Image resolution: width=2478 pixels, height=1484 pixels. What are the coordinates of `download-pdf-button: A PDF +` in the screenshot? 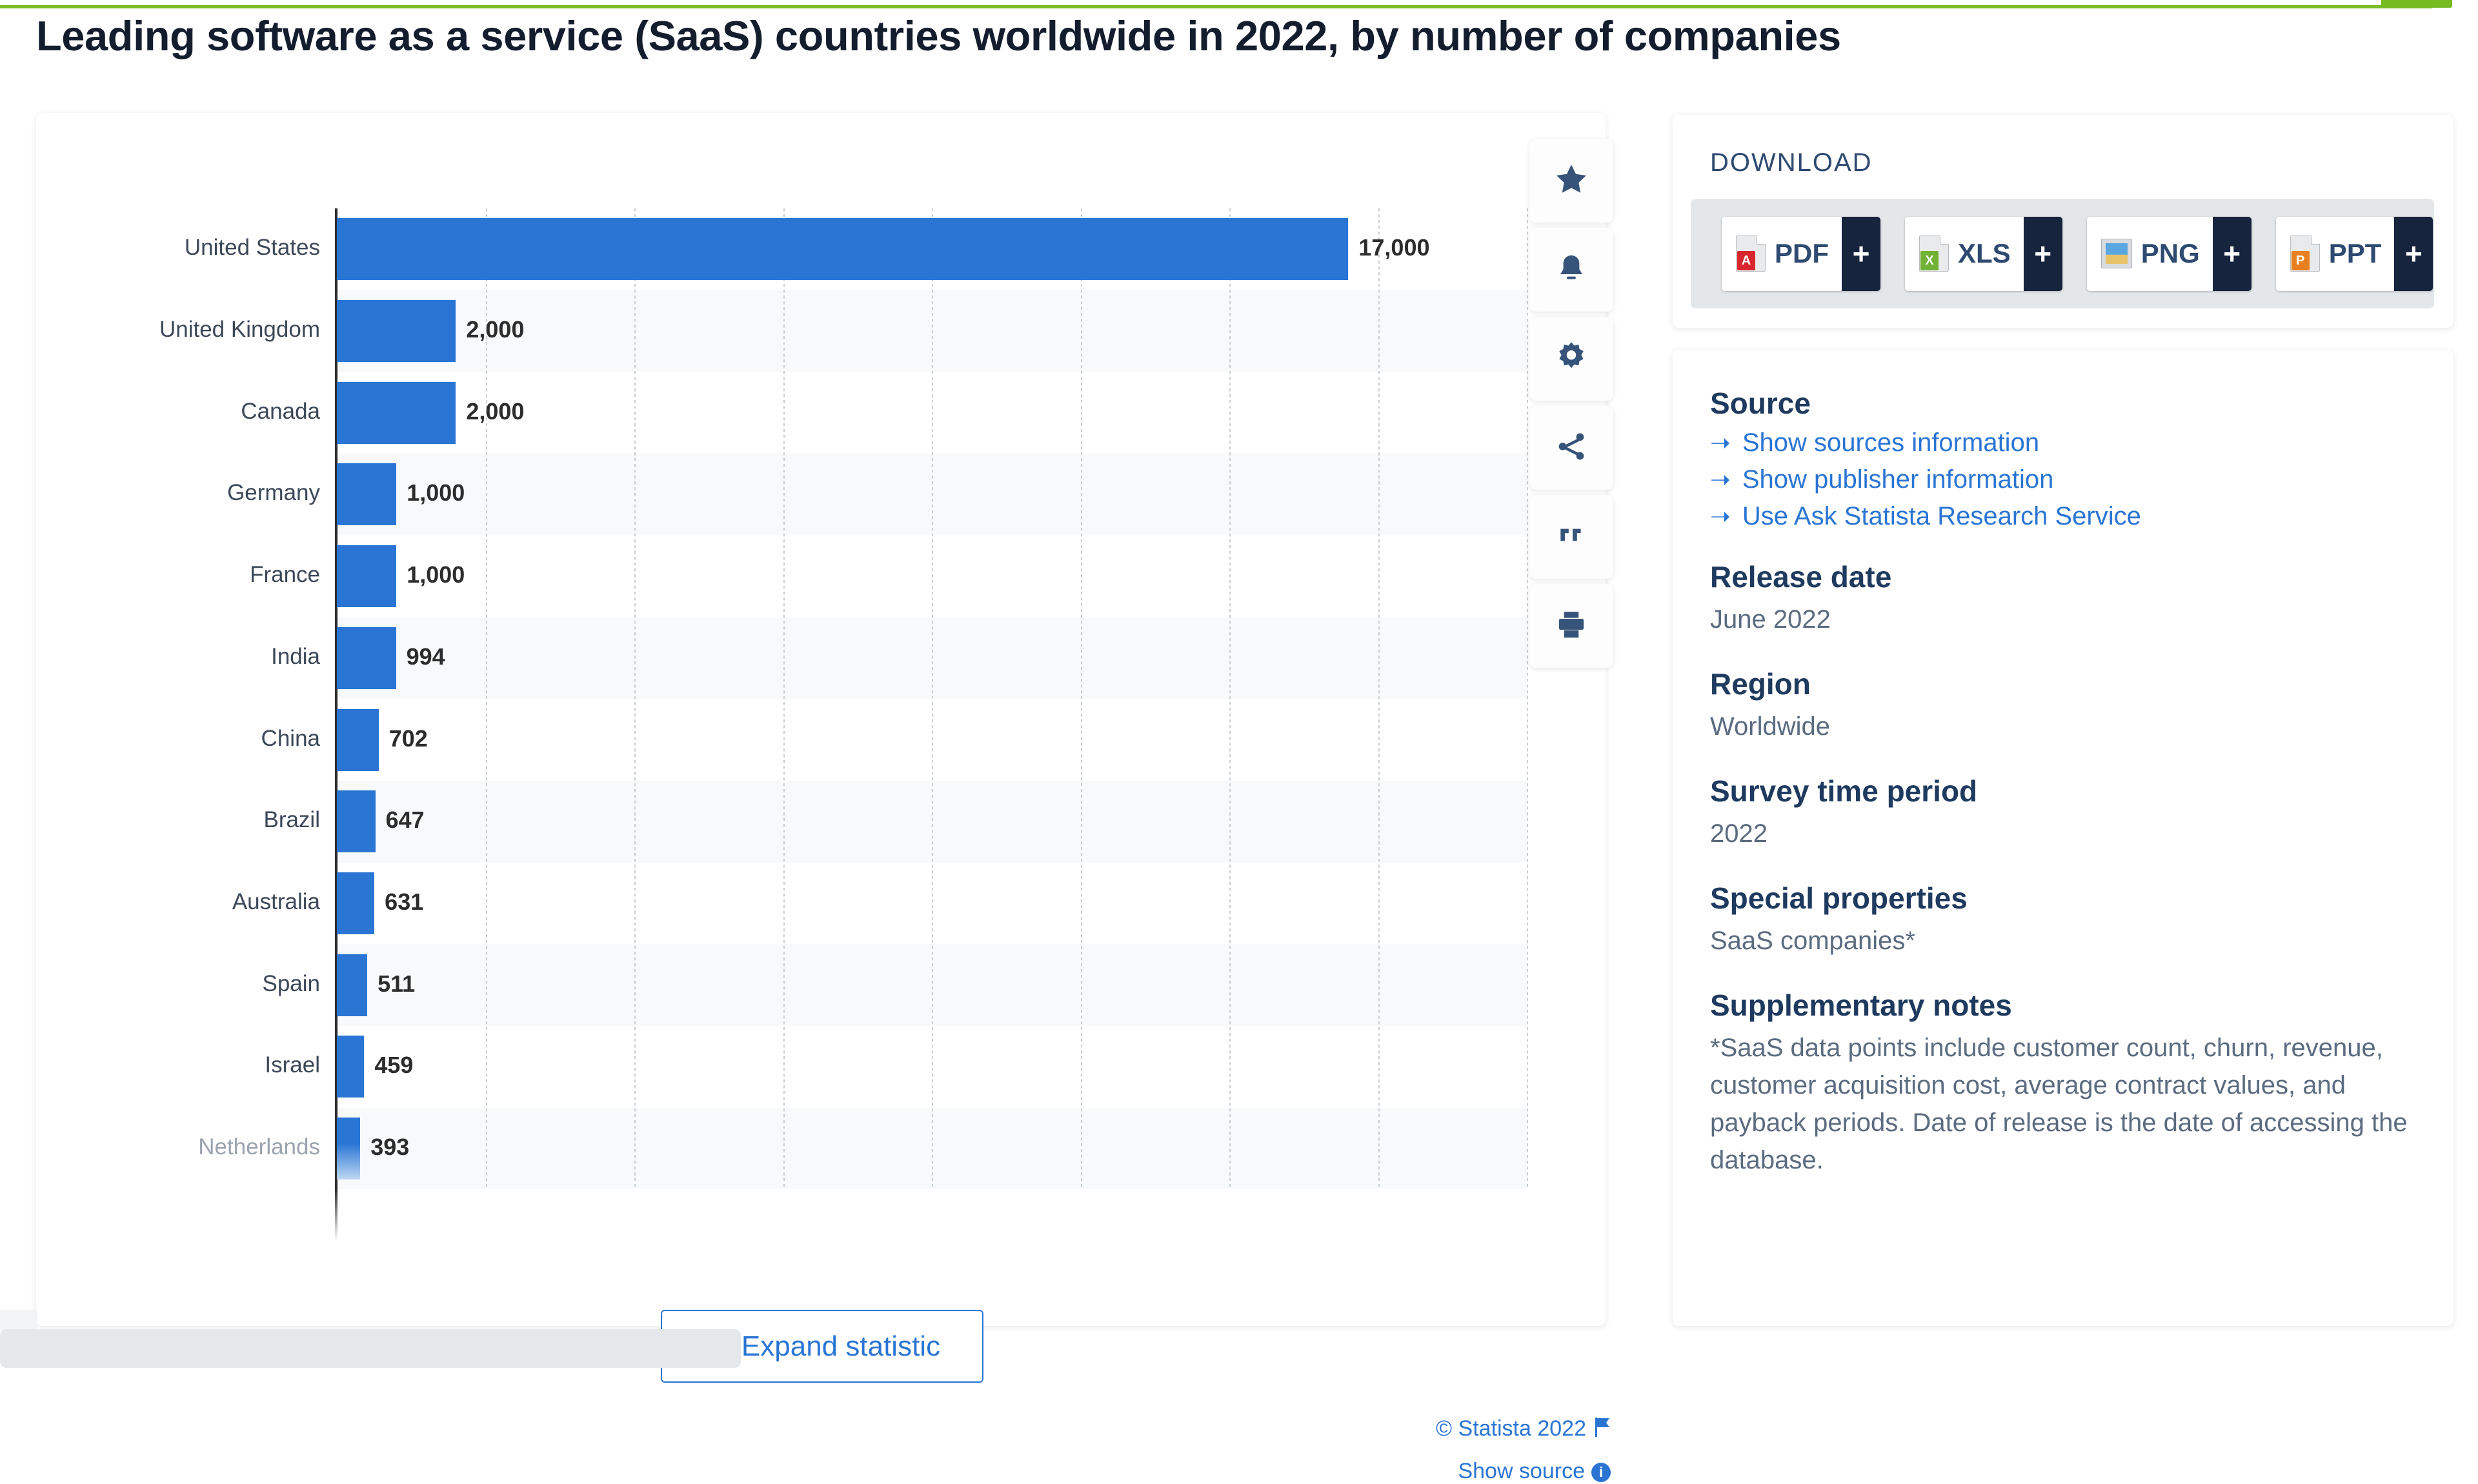 It's located at (1801, 253).